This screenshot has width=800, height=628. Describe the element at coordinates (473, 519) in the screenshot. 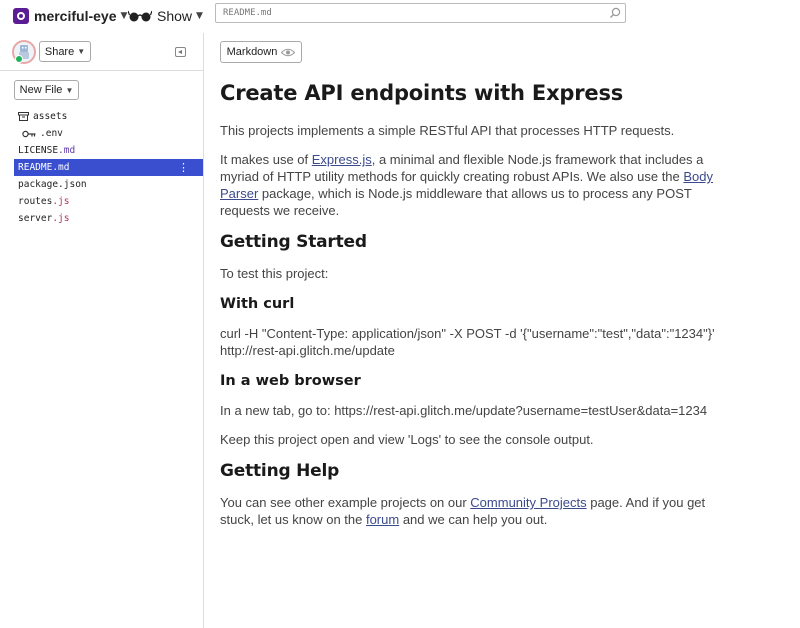

I see `text: and we can help you out.` at that location.